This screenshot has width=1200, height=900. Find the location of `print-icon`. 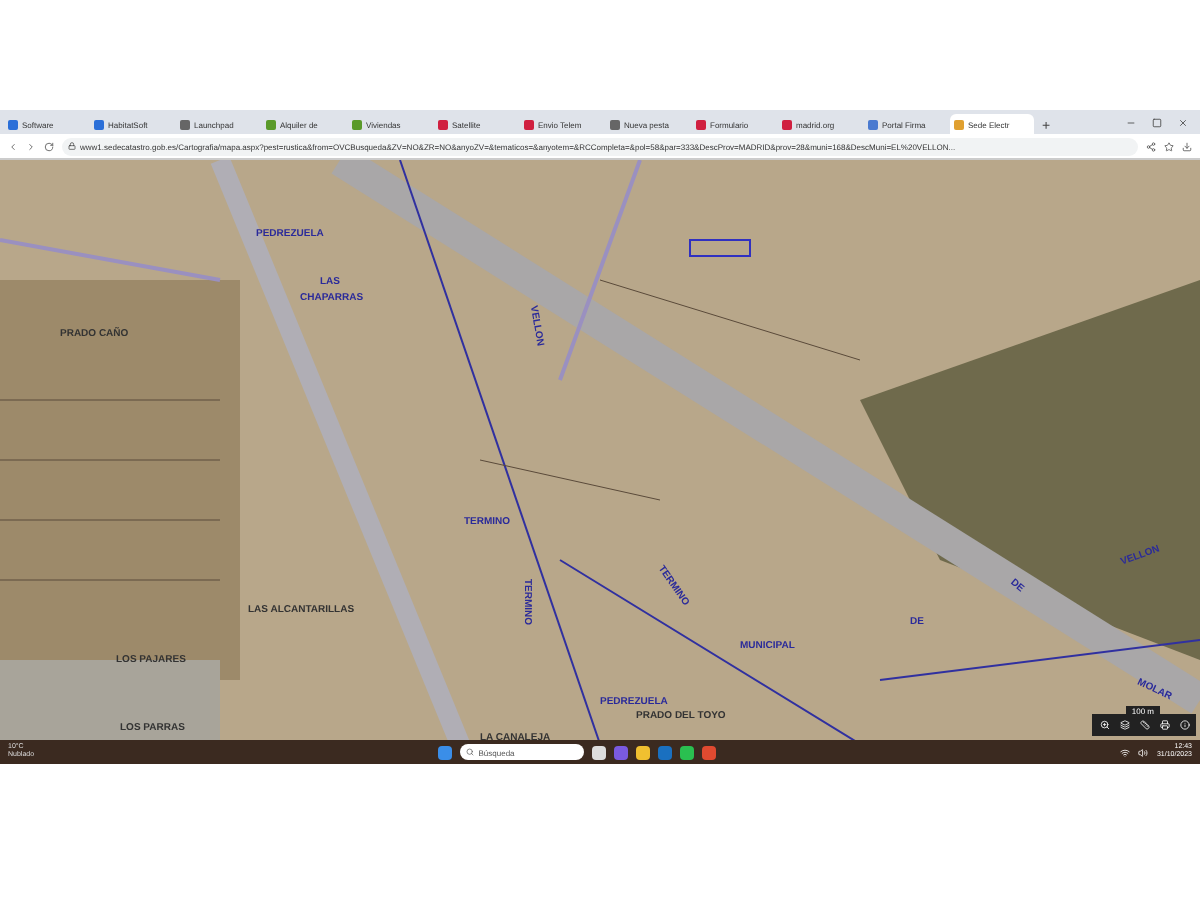

print-icon is located at coordinates (1164, 725).